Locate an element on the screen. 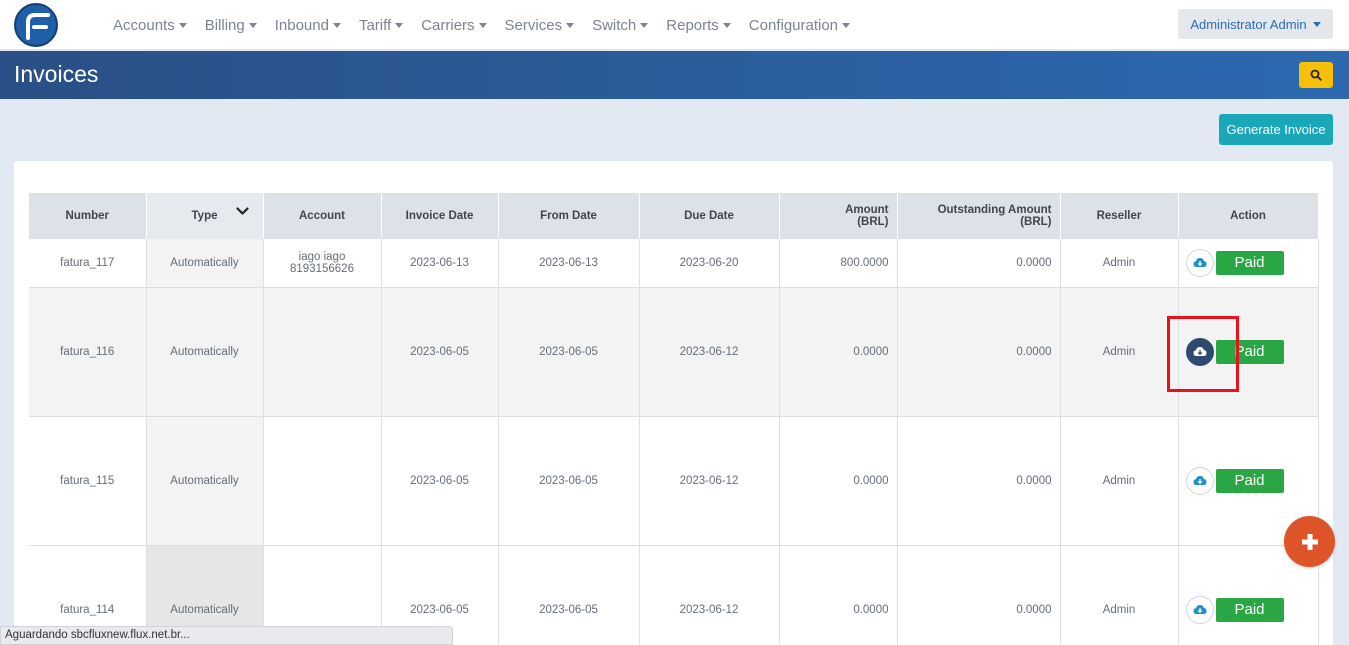  menu-inbound: Inbound is located at coordinates (308, 25).